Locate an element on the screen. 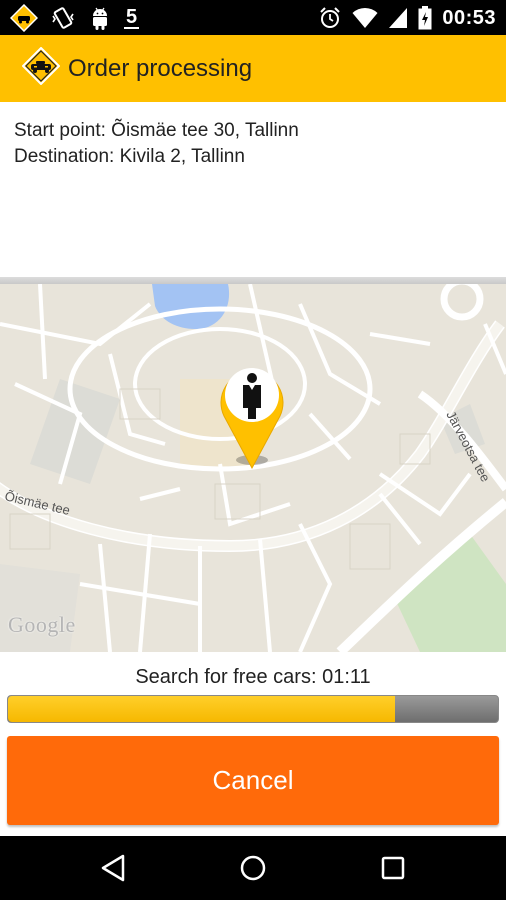 This screenshot has height=900, width=506. taxi-app-icon is located at coordinates (24, 18).